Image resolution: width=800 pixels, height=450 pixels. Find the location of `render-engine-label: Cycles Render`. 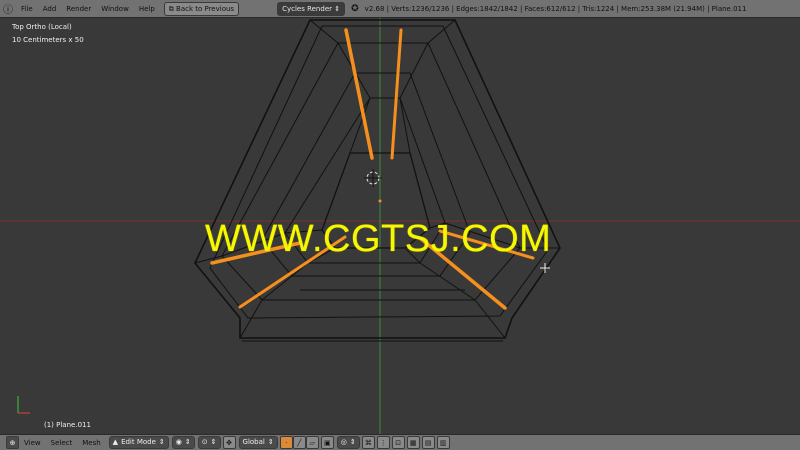

render-engine-label: Cycles Render is located at coordinates (307, 8).